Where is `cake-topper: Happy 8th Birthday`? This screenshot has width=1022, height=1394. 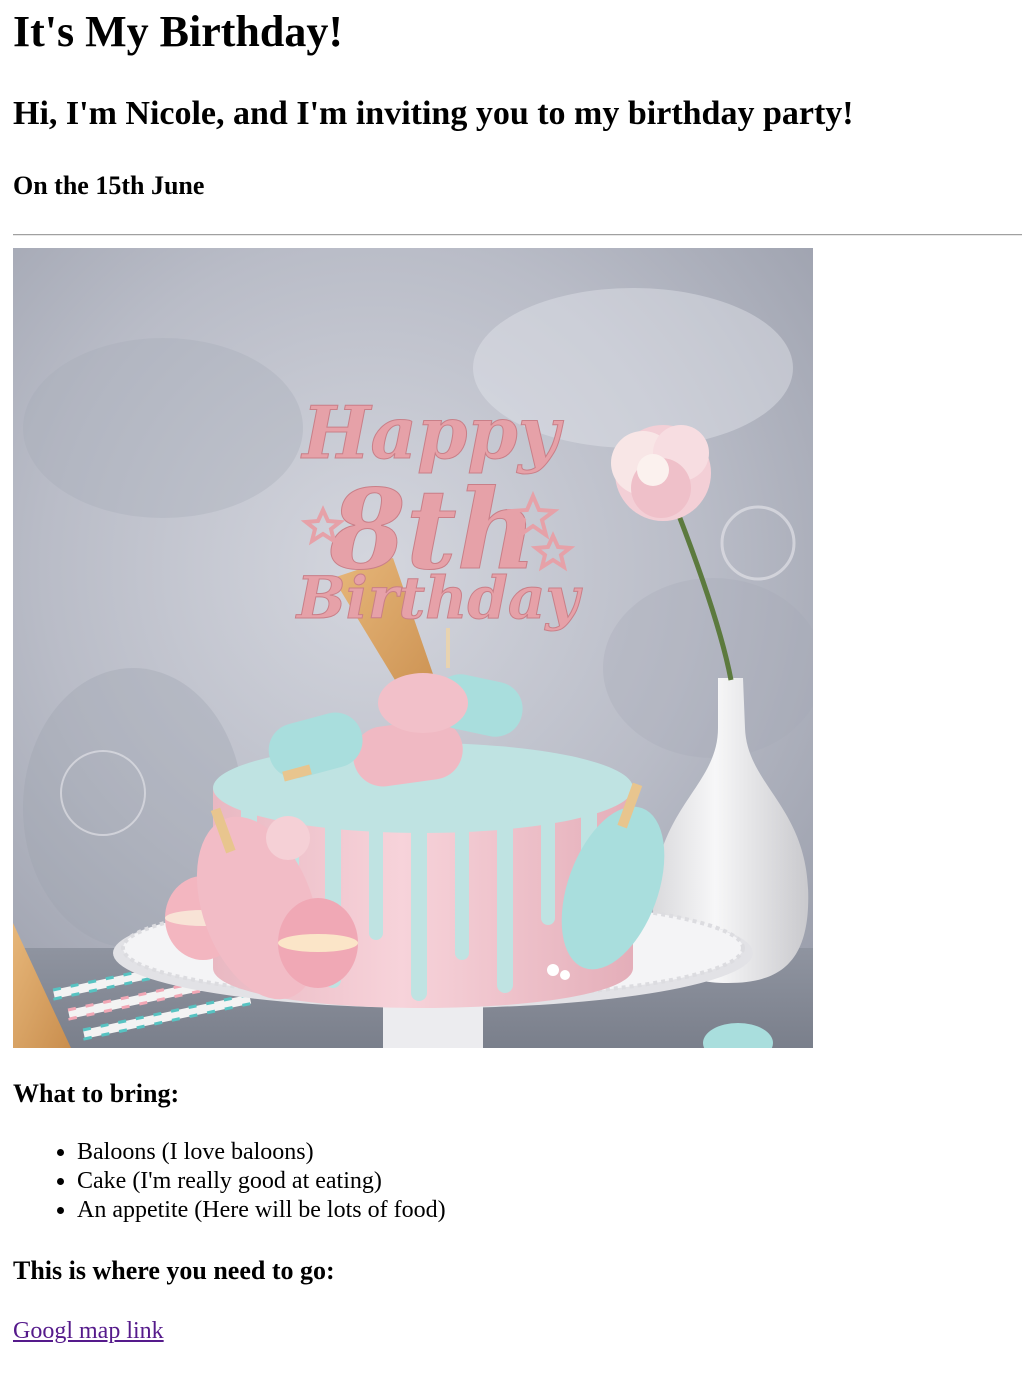
cake-topper: Happy 8th Birthday is located at coordinates (439, 529).